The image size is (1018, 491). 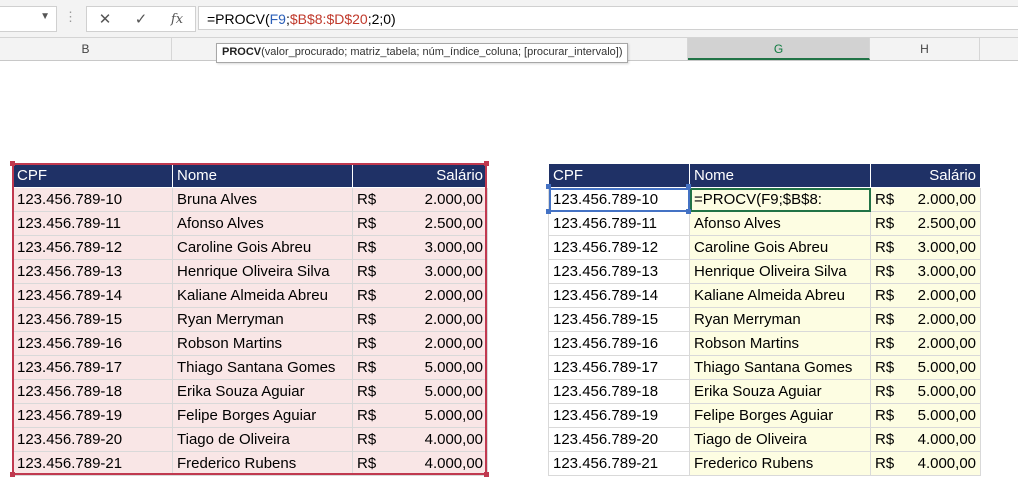 I want to click on enter-icon: ✓, so click(x=141, y=19).